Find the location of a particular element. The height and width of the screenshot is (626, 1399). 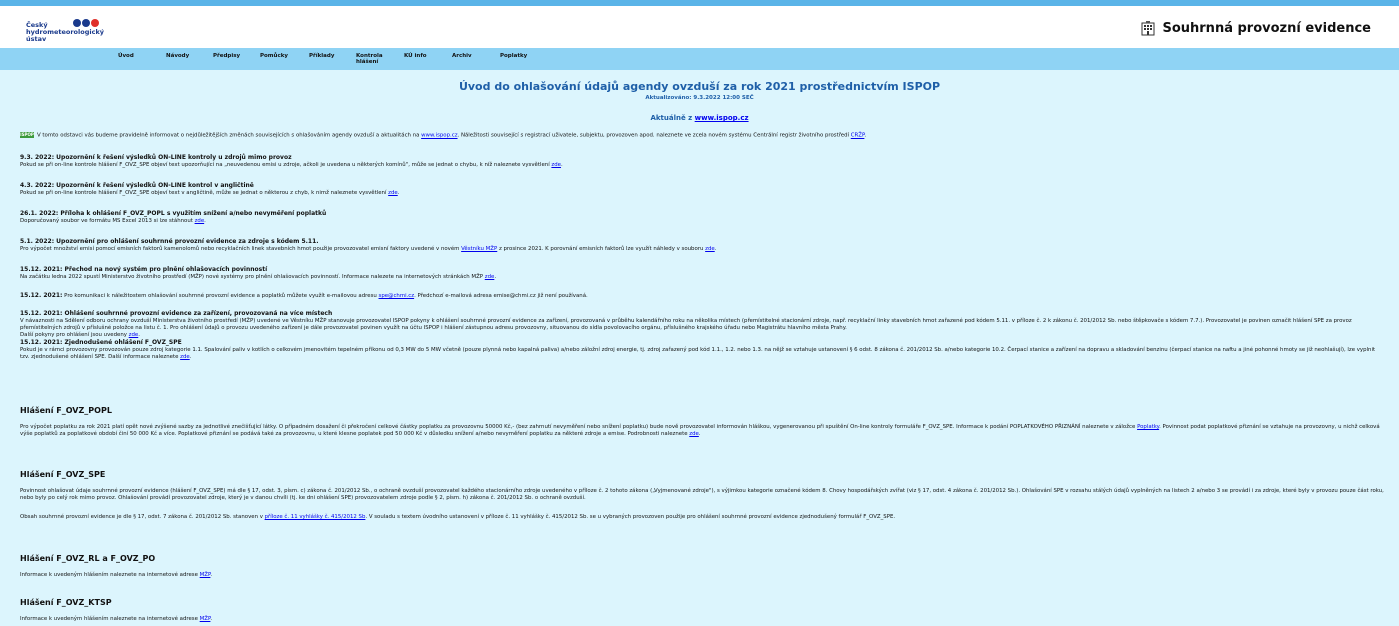

header-title-group: Souhrnná provozní evidence is located at coordinates (1255, 28).